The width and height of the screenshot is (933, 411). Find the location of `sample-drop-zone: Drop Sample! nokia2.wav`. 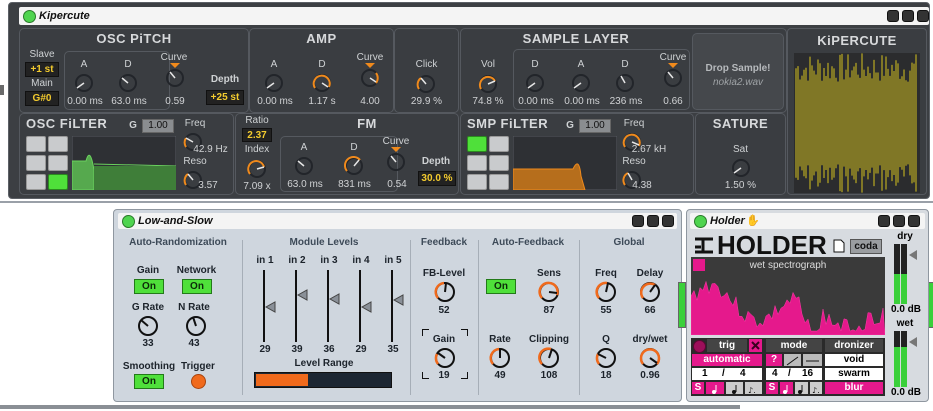

sample-drop-zone: Drop Sample! nokia2.wav is located at coordinates (738, 71).